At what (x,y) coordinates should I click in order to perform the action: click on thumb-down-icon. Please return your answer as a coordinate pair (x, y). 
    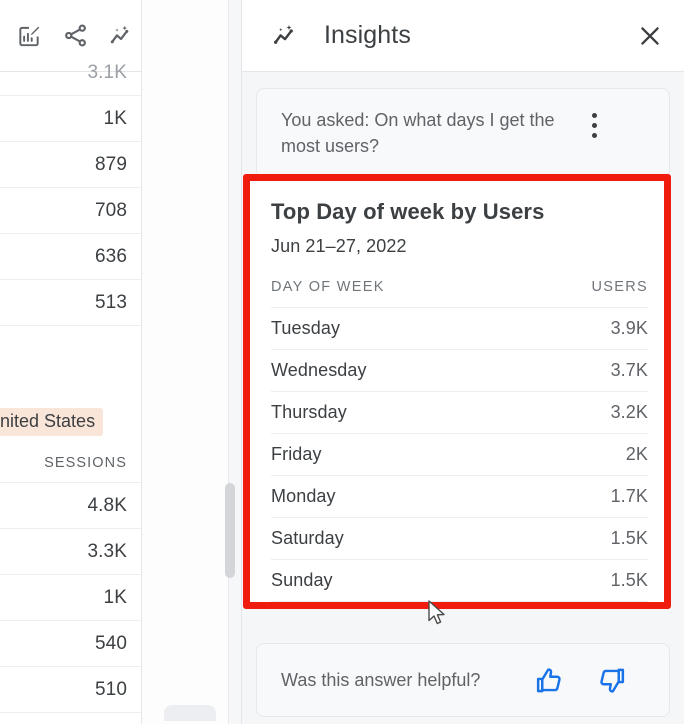
    Looking at the image, I should click on (611, 680).